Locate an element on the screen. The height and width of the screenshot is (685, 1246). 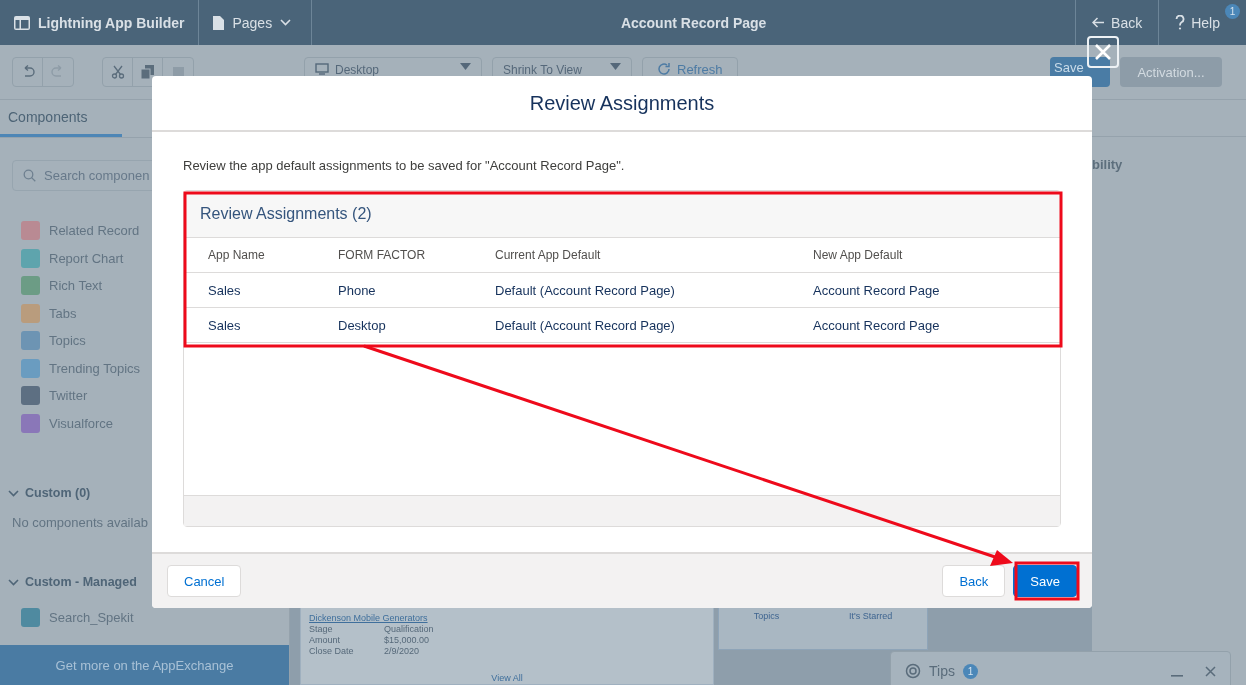
field-value: 2/9/2020 is located at coordinates (402, 651).